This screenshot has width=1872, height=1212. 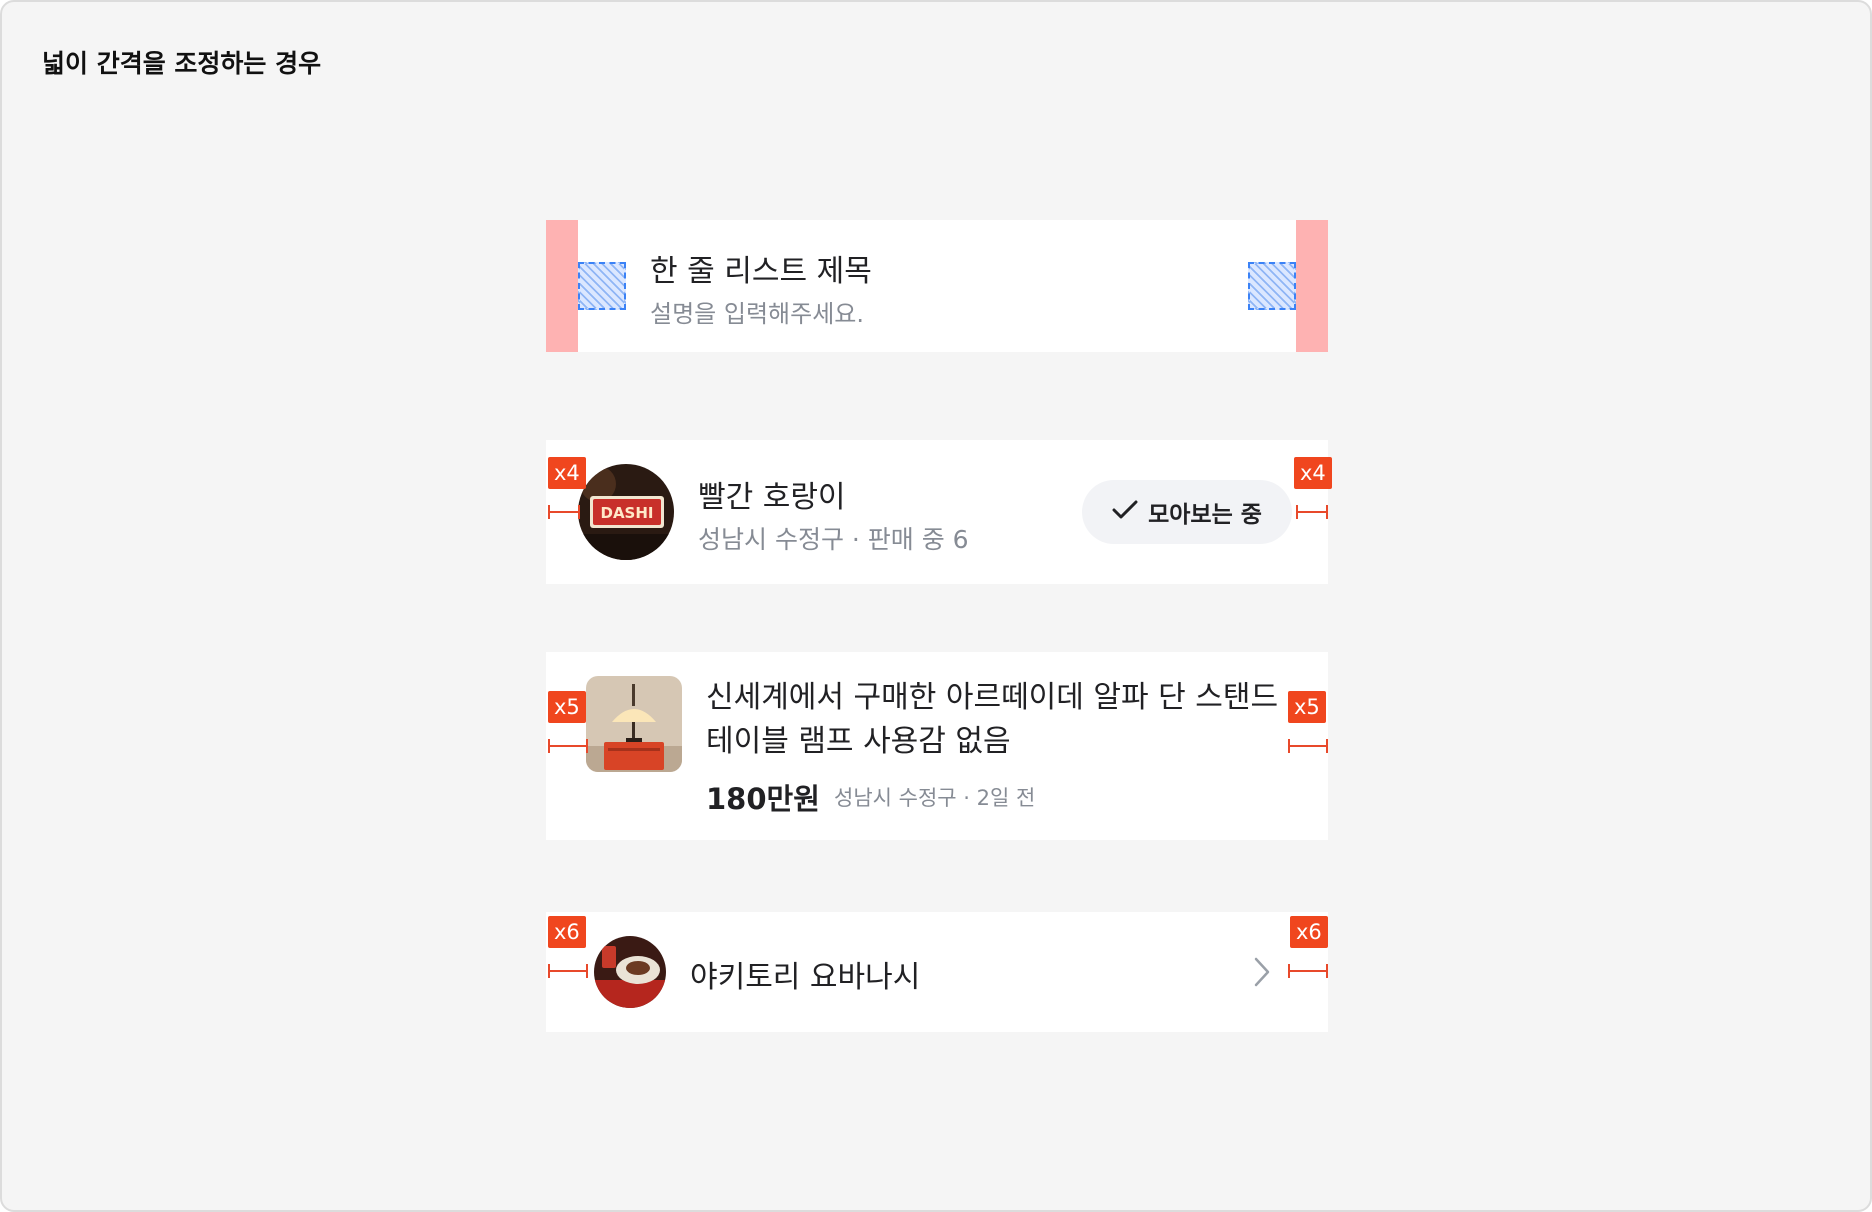 What do you see at coordinates (634, 724) in the screenshot?
I see `product-thumbnail` at bounding box center [634, 724].